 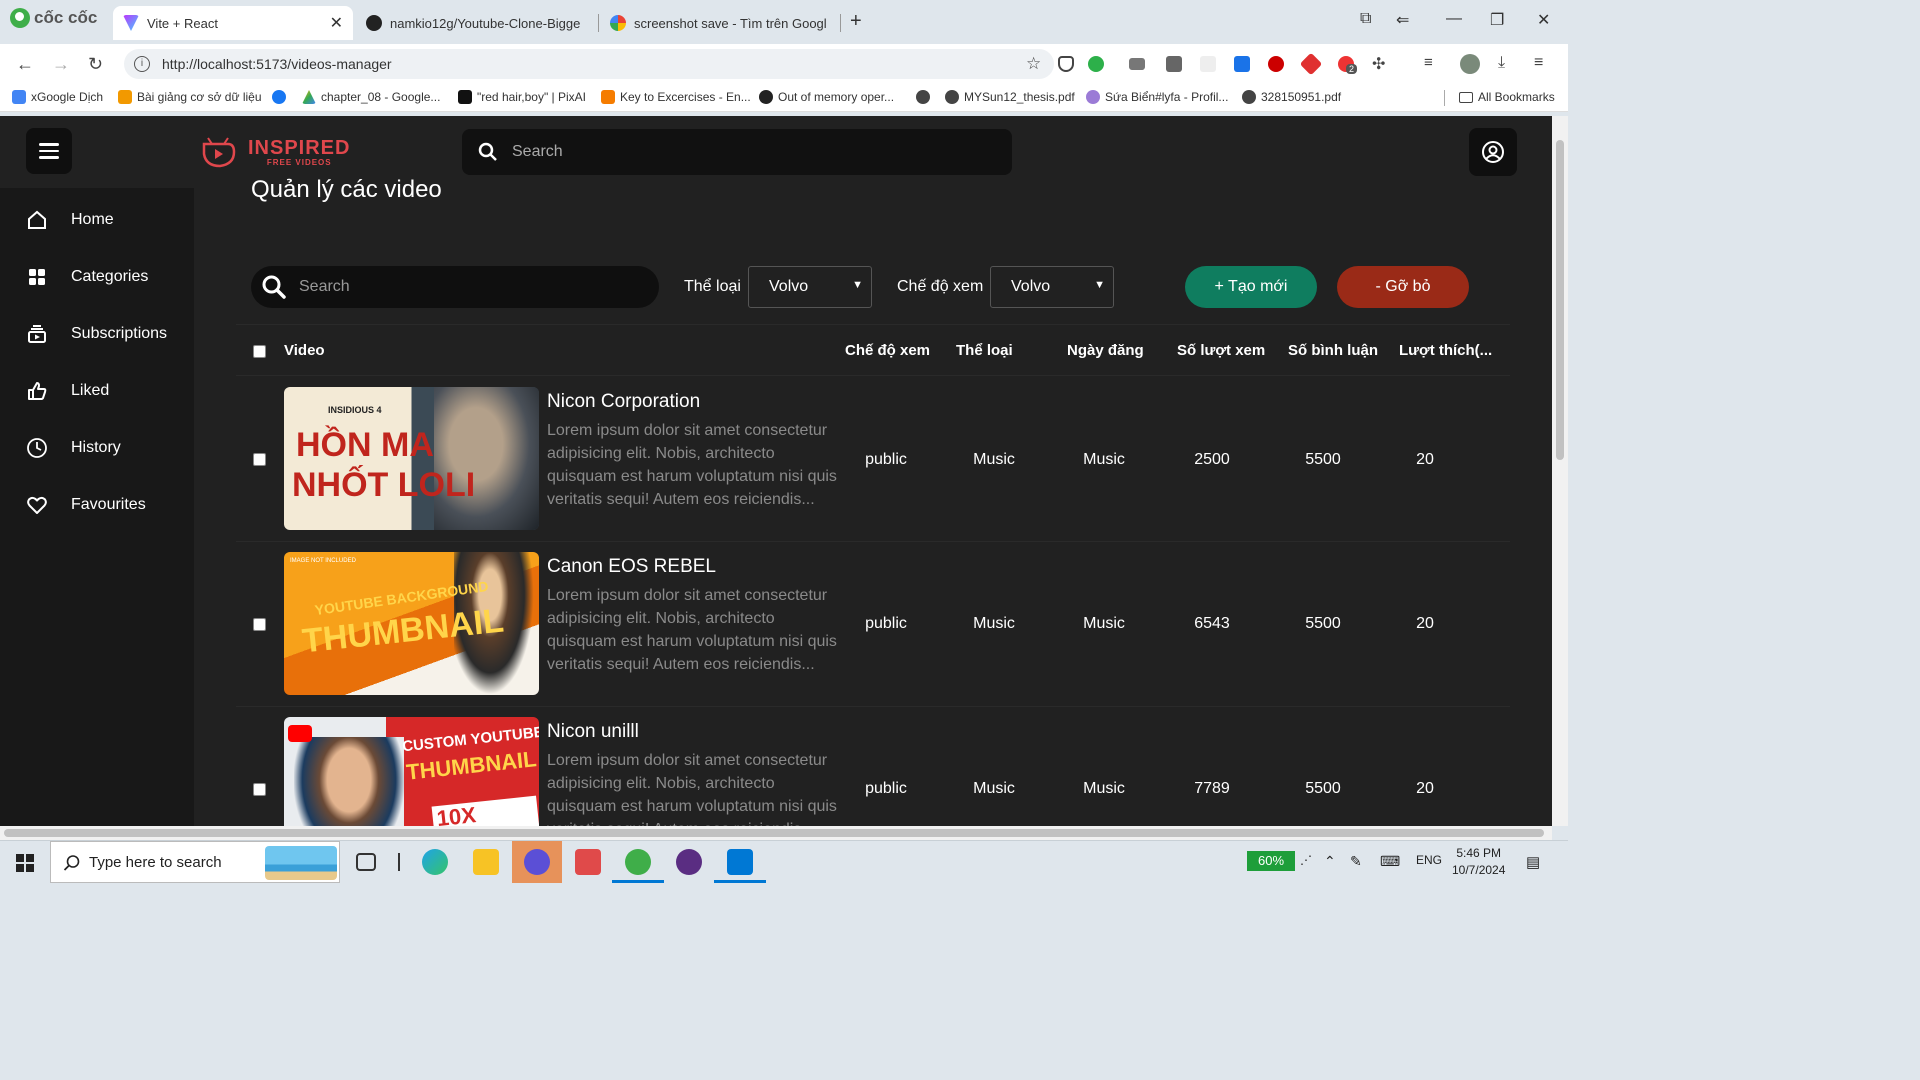 I want to click on snipping-tool-icon, so click(x=588, y=862).